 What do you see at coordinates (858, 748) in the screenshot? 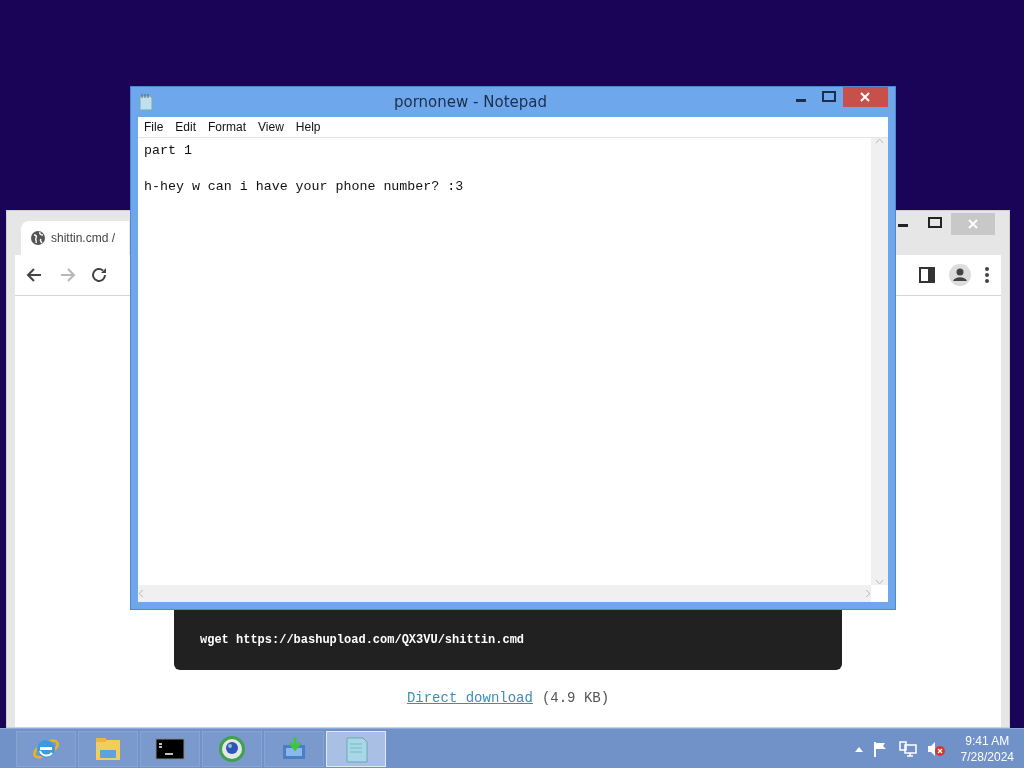
I see `caret-up-icon` at bounding box center [858, 748].